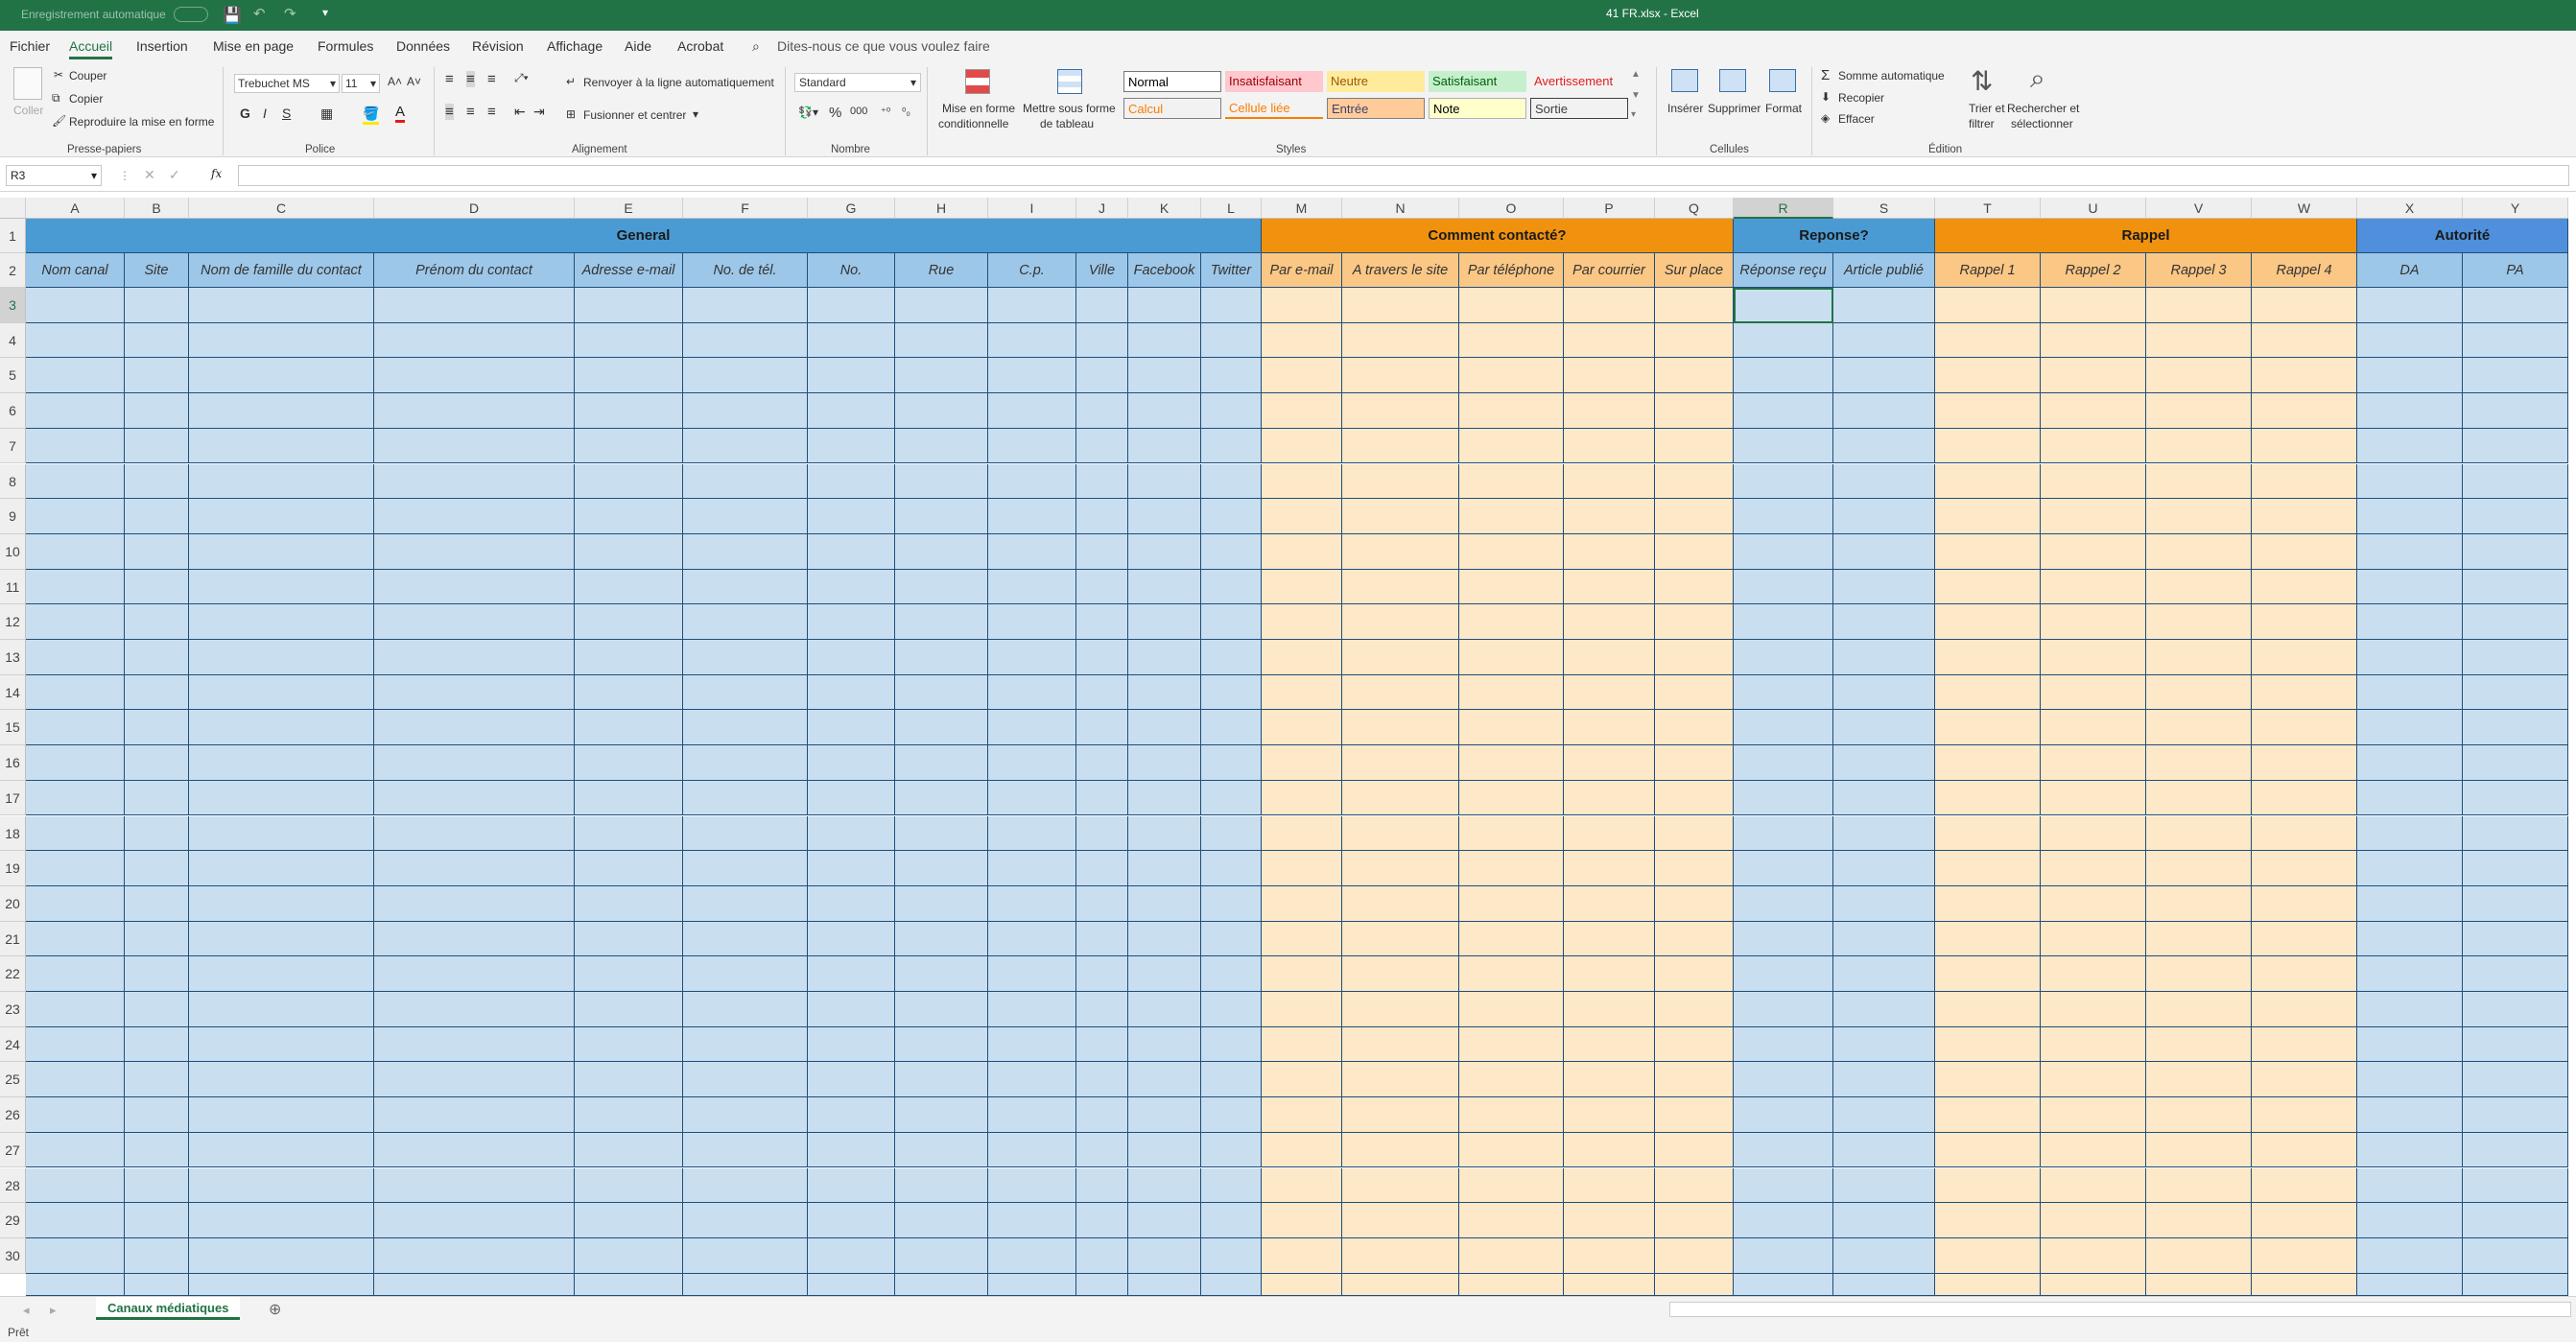  What do you see at coordinates (13, 270) in the screenshot?
I see `row-header: 2` at bounding box center [13, 270].